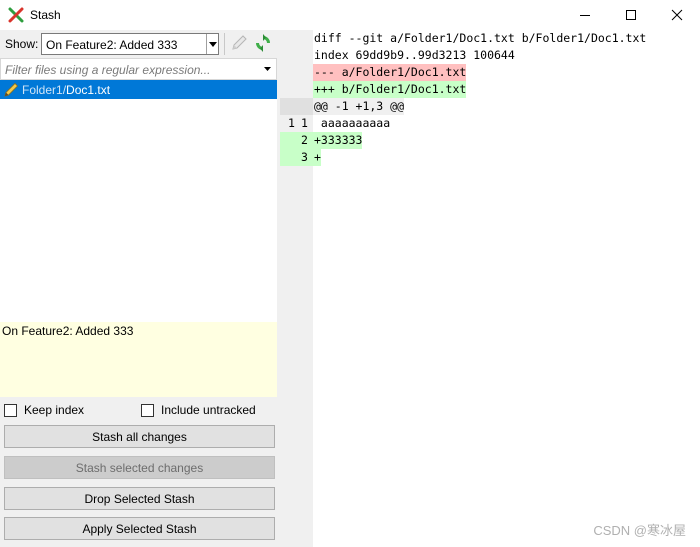 The height and width of the screenshot is (547, 700). I want to click on file-path: Folder1/Doc1.txt, so click(66, 90).